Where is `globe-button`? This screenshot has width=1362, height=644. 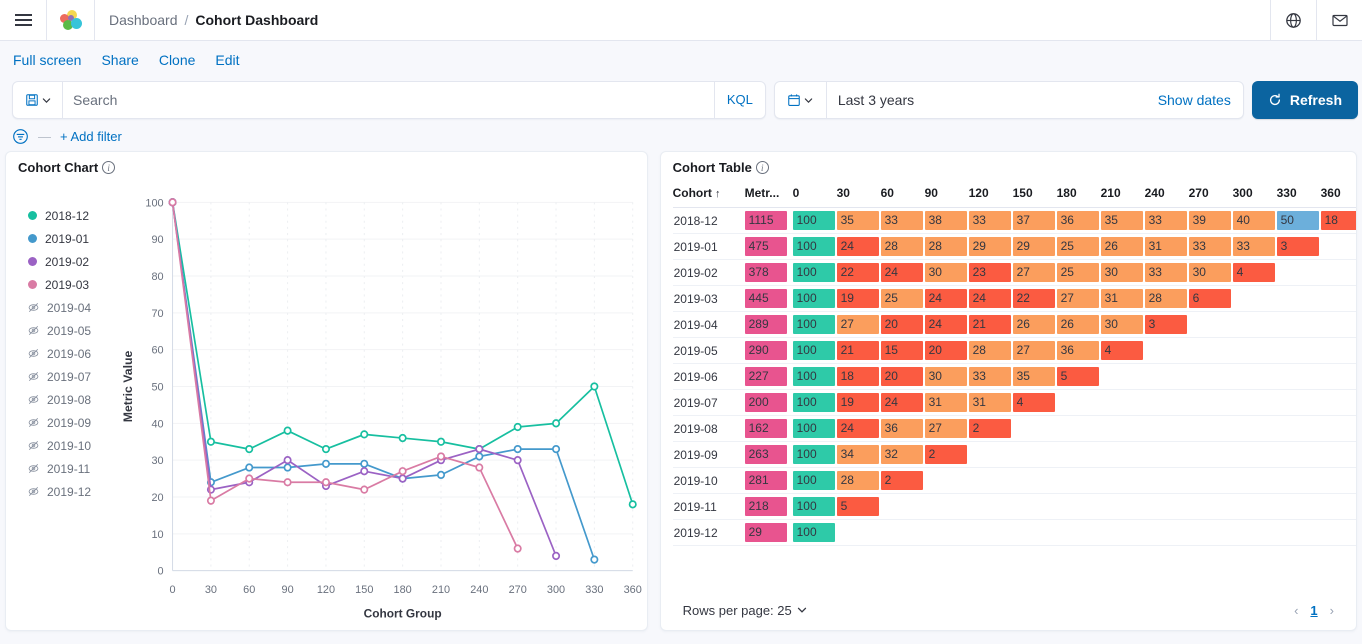
globe-button is located at coordinates (1293, 20).